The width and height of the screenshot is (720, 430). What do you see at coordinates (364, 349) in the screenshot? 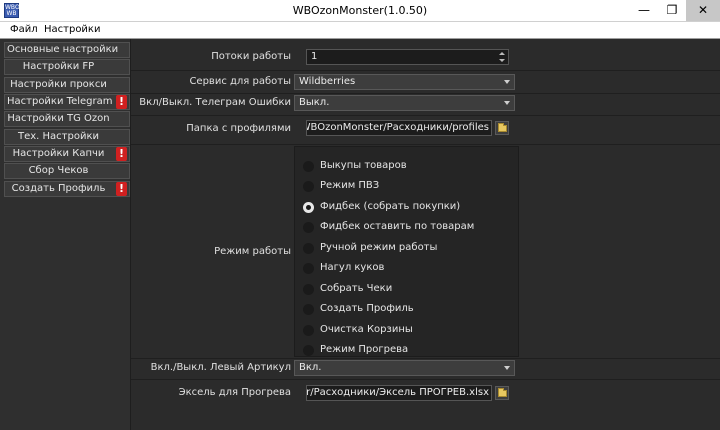
I see `mode-option-label: Режим Прогрева` at bounding box center [364, 349].